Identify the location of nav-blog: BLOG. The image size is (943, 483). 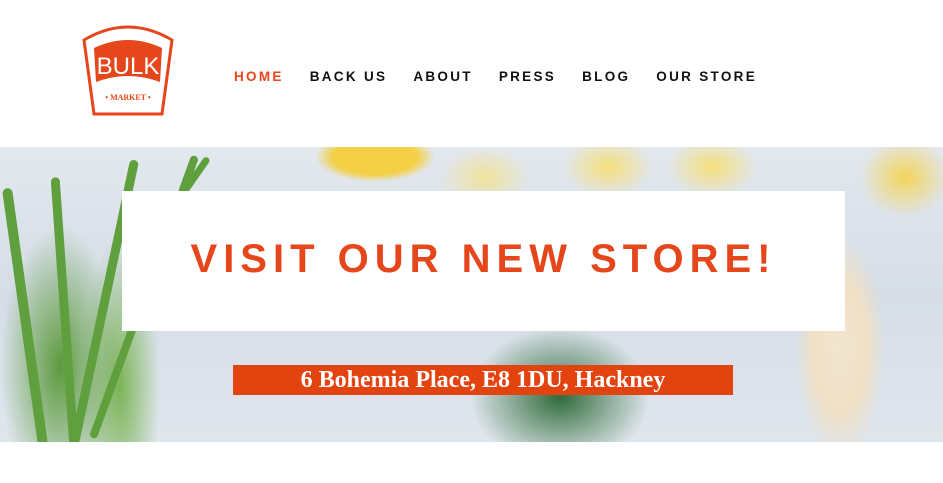
(606, 76).